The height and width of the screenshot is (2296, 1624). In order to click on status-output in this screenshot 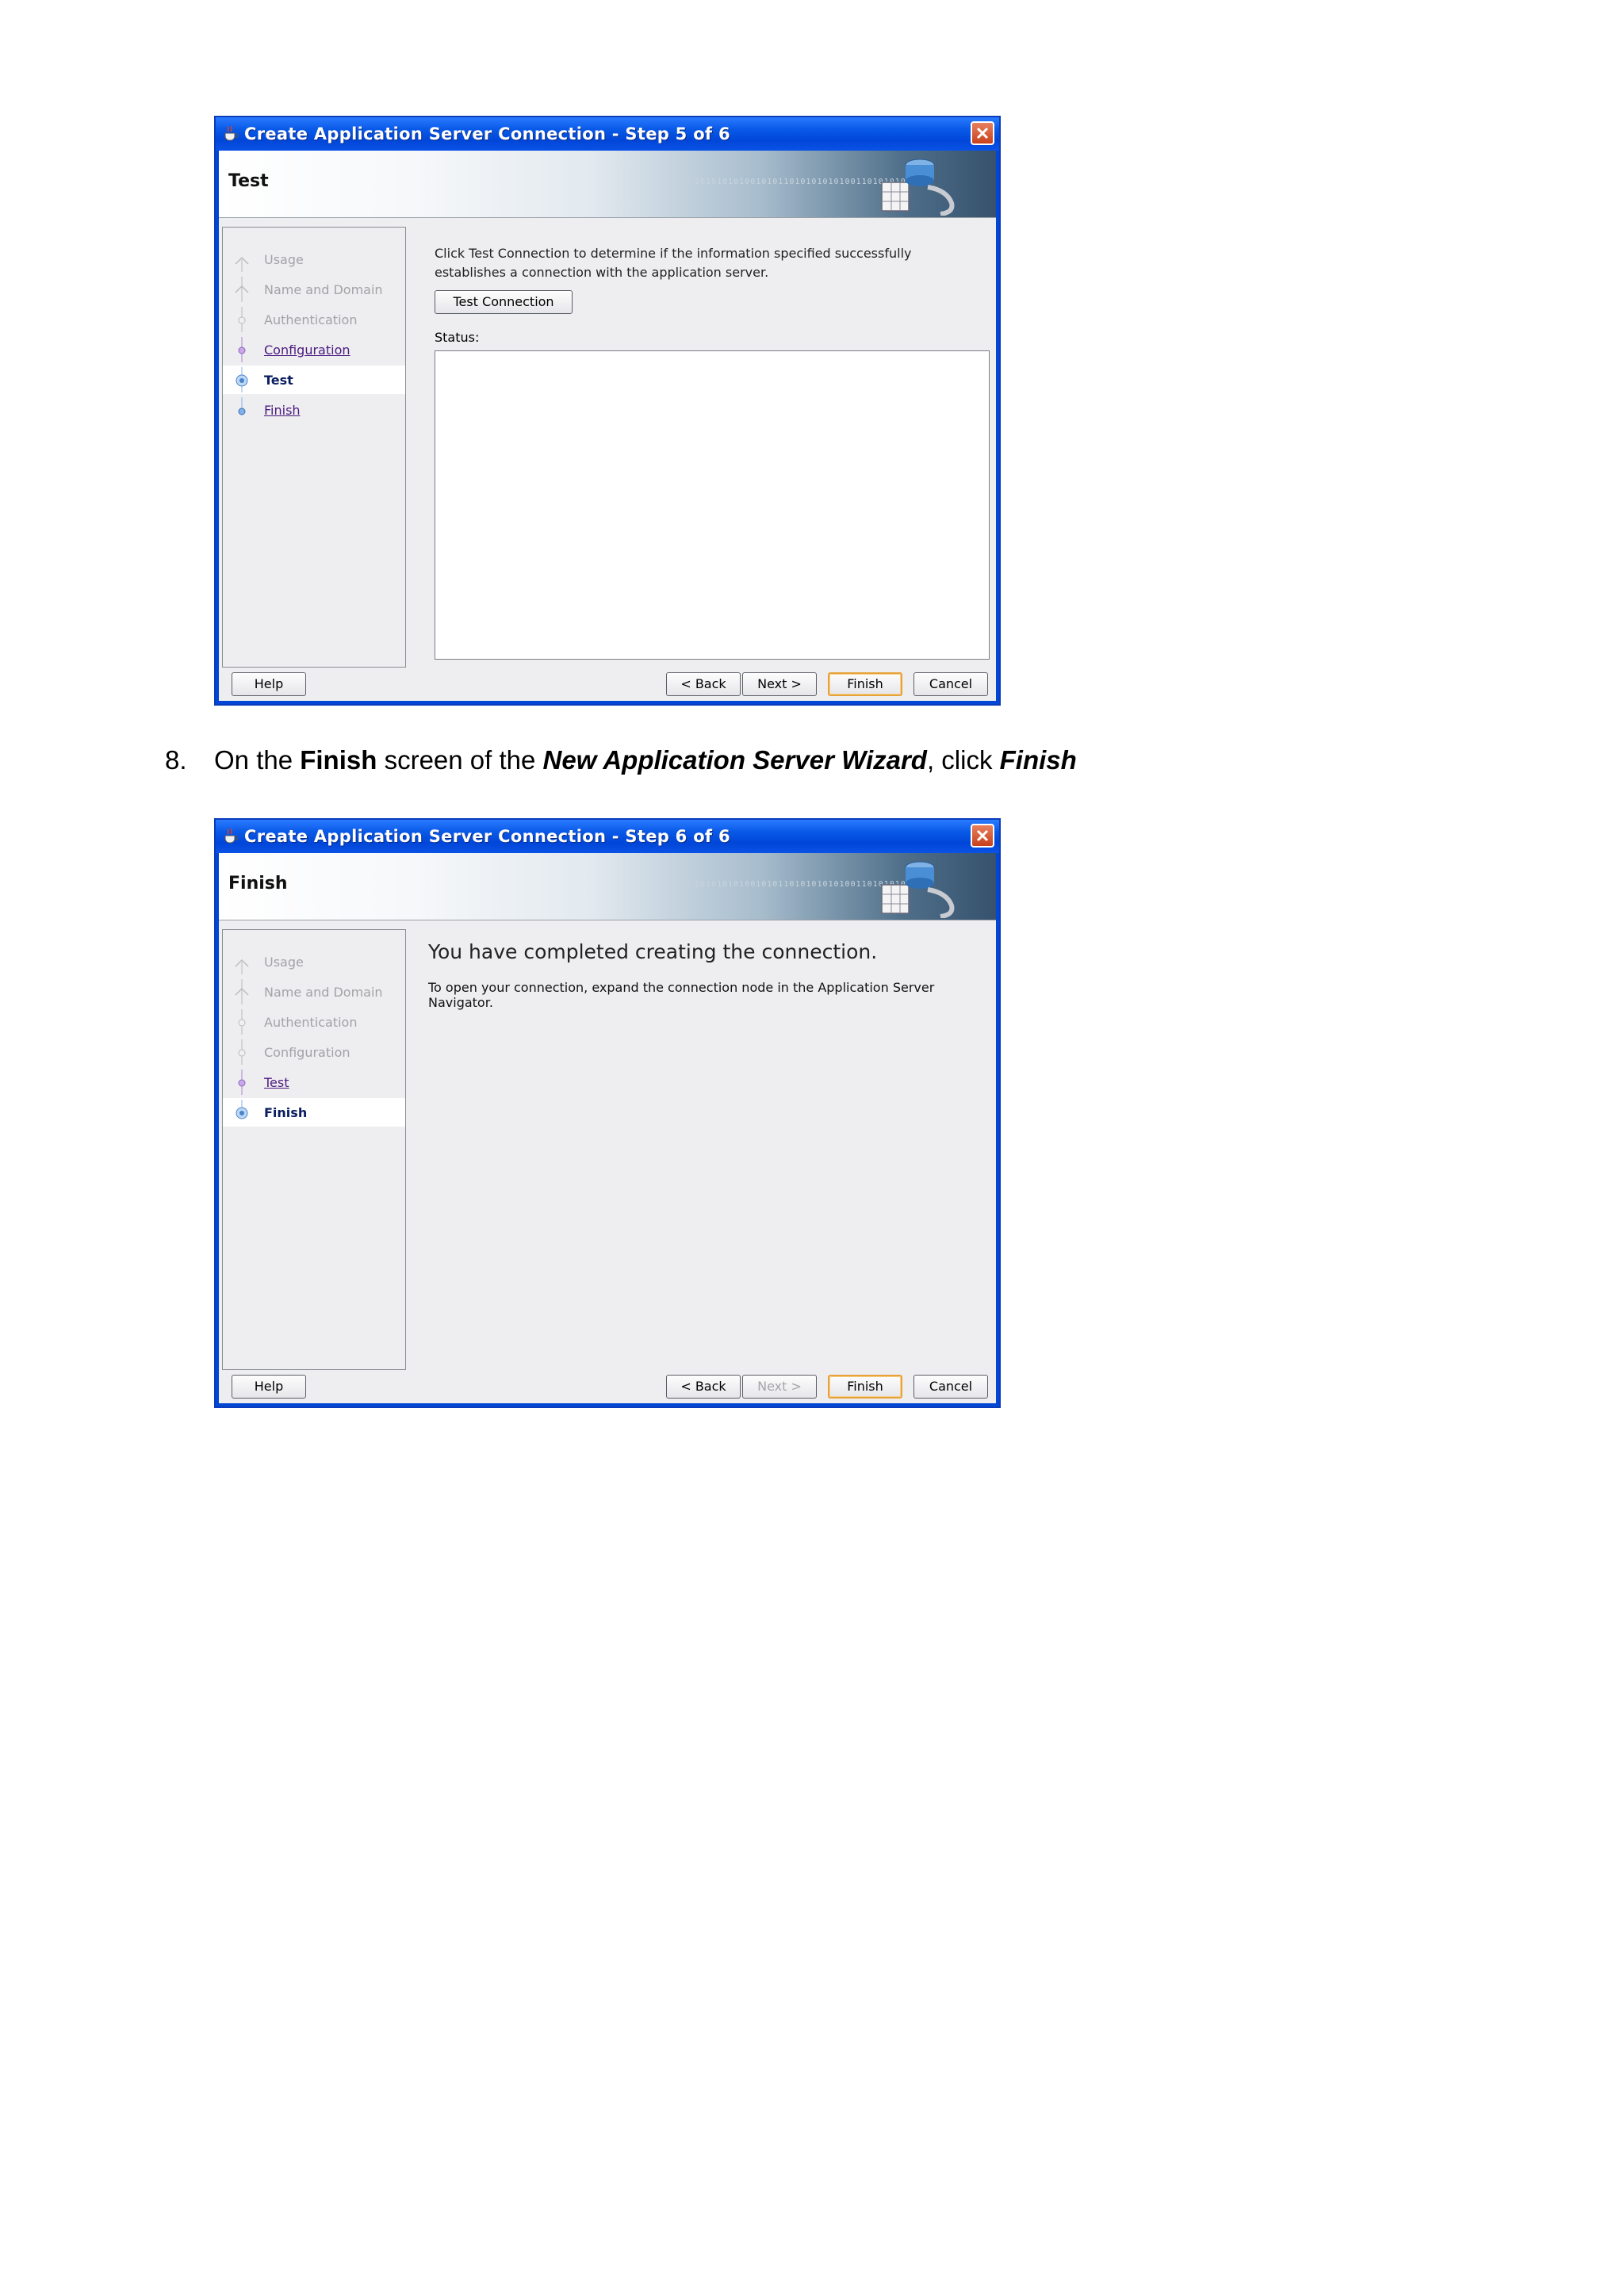, I will do `click(712, 505)`.